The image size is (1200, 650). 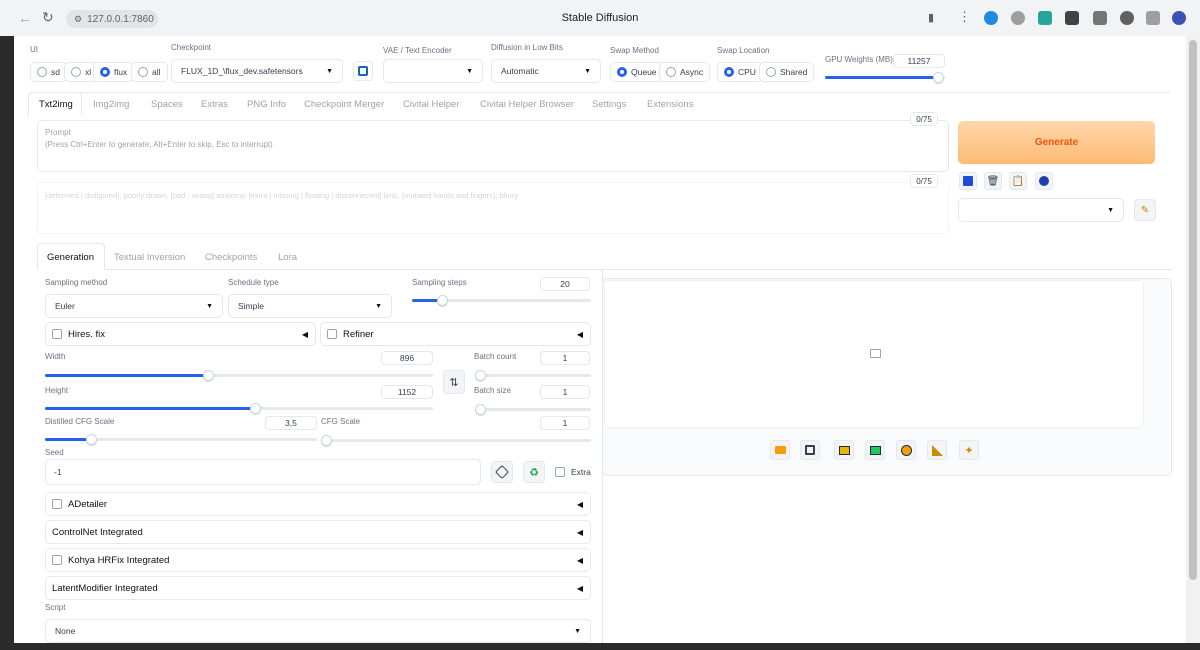 I want to click on tab-extras: Extras, so click(x=214, y=104).